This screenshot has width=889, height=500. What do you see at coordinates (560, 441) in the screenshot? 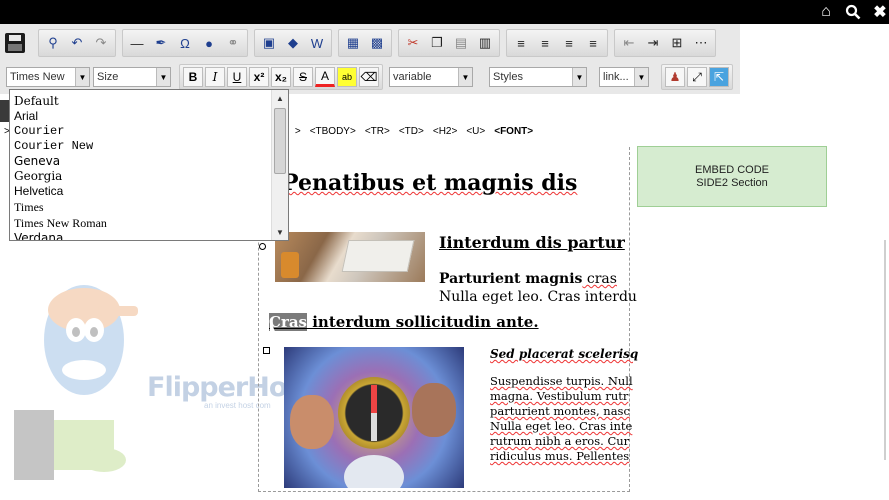
I see `body-line: rutrum nibh a eros. Cur` at bounding box center [560, 441].